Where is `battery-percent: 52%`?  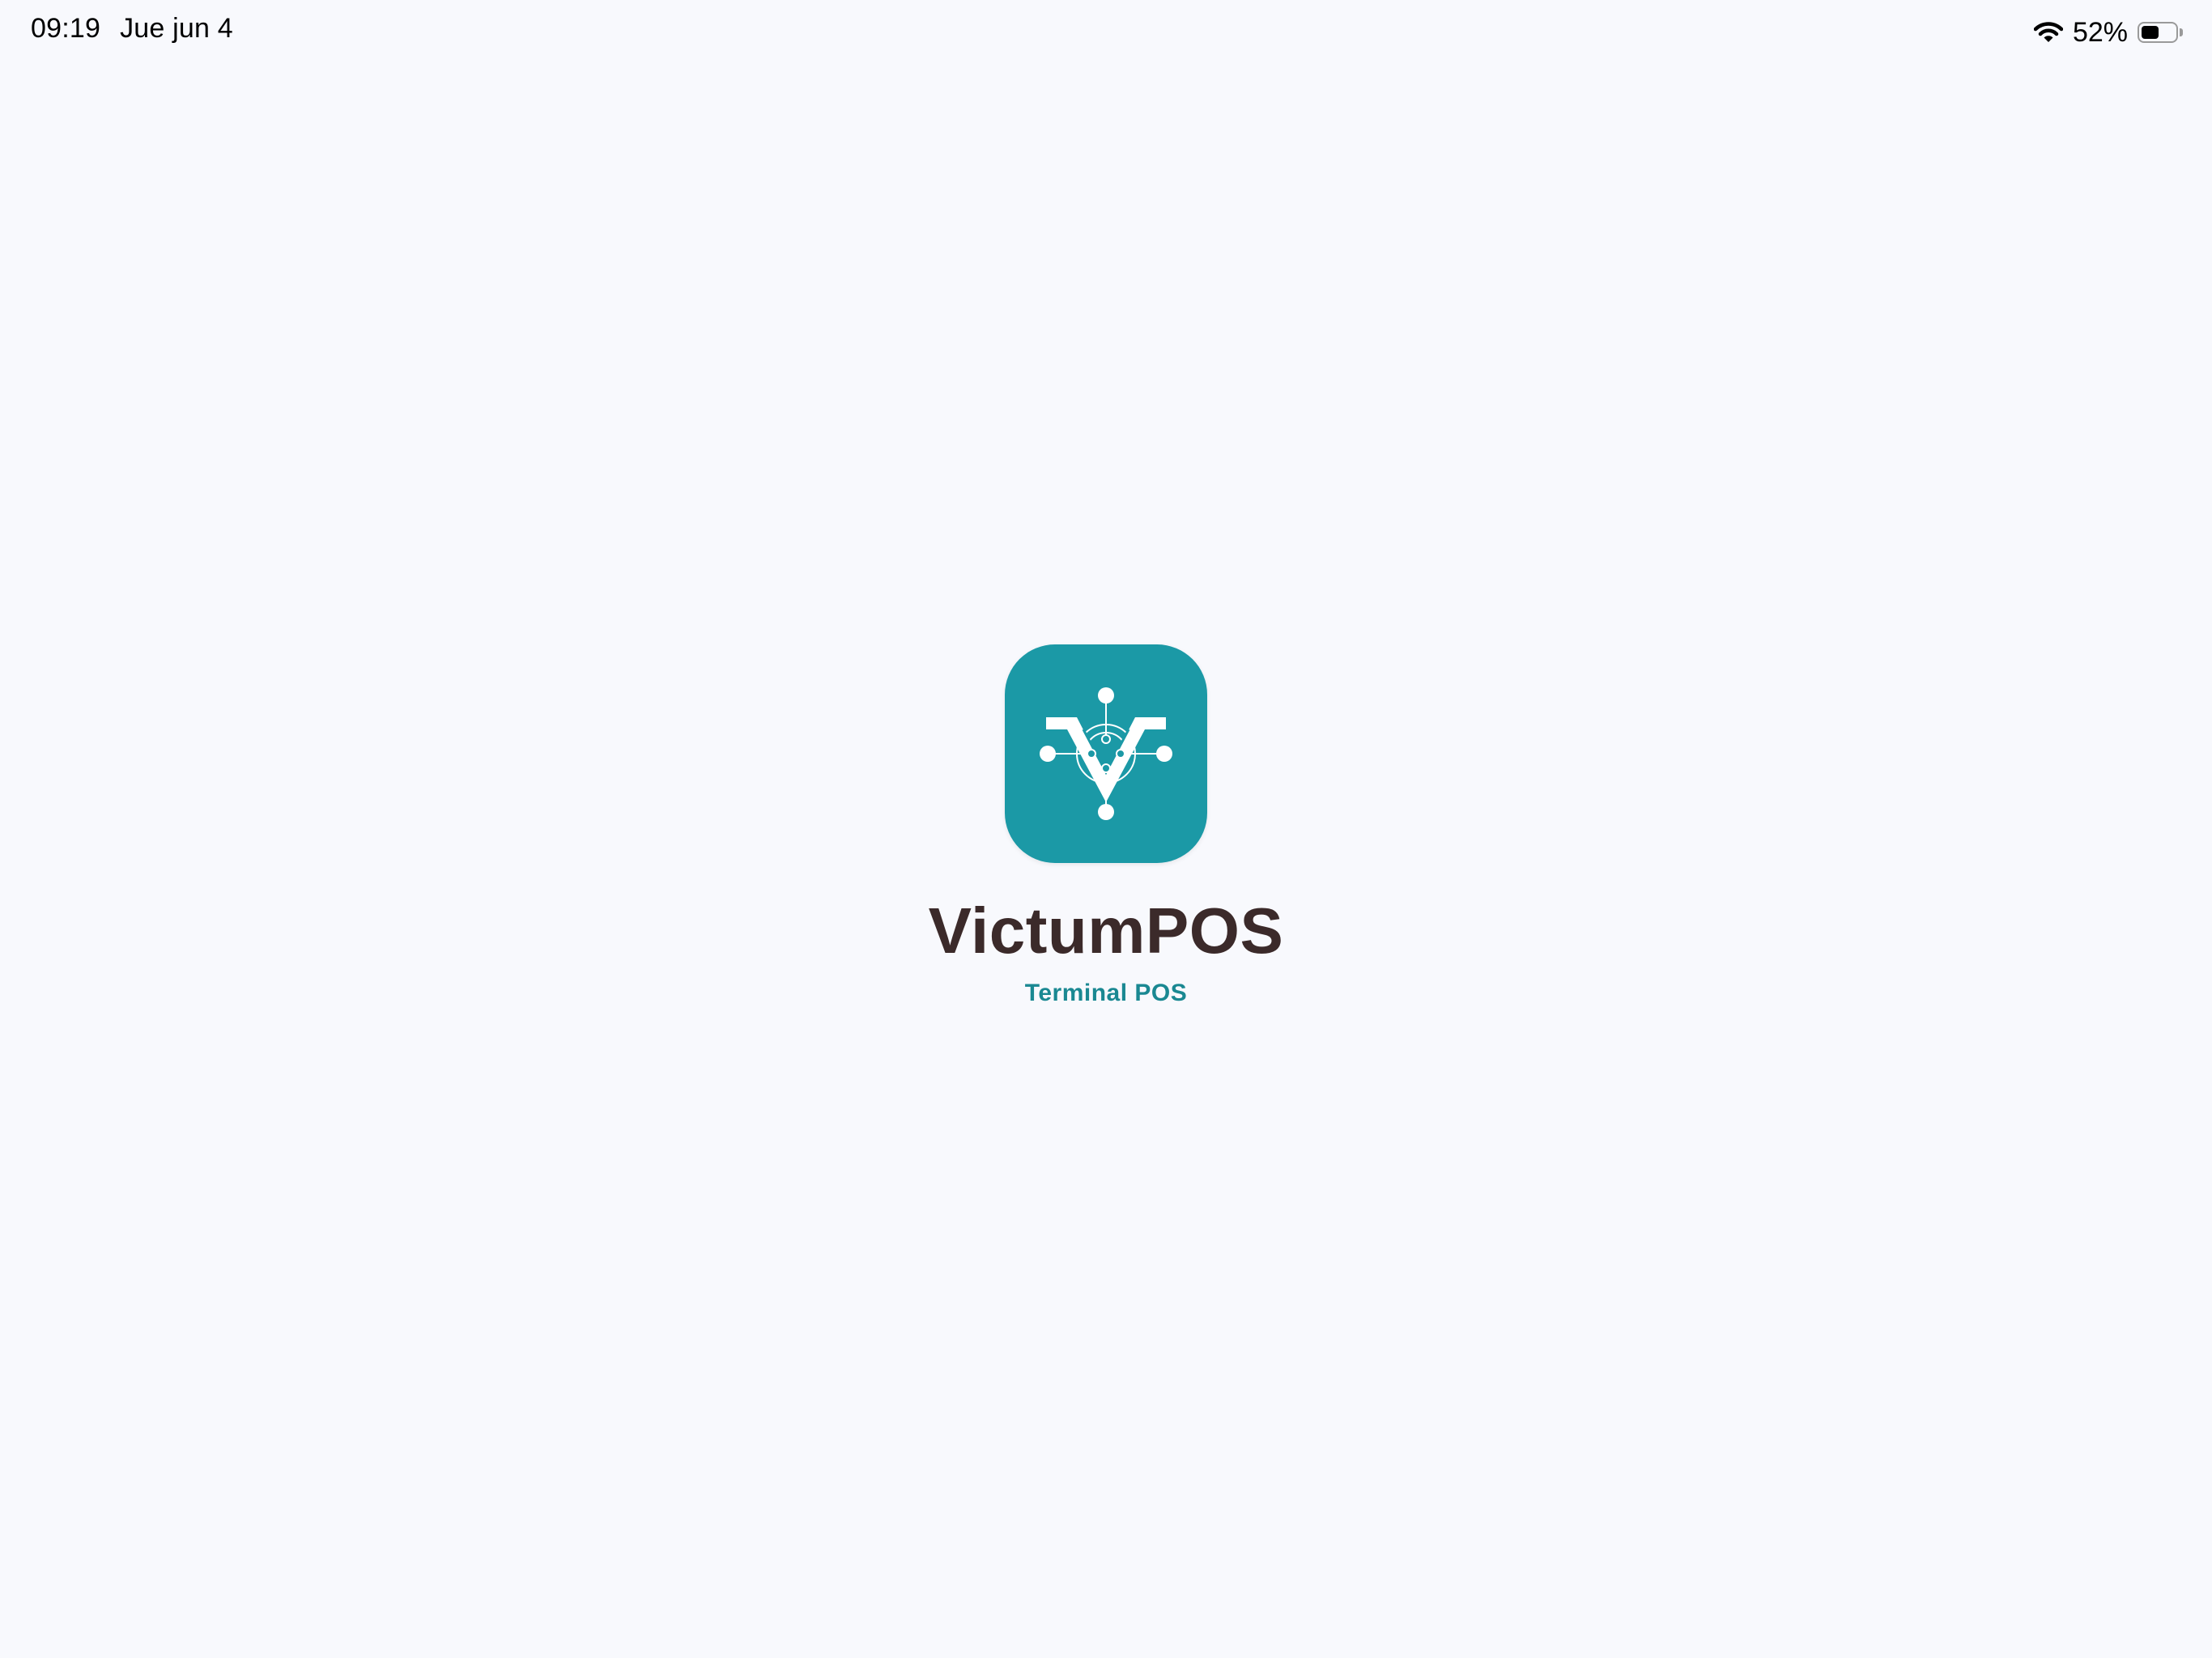
battery-percent: 52% is located at coordinates (2100, 32).